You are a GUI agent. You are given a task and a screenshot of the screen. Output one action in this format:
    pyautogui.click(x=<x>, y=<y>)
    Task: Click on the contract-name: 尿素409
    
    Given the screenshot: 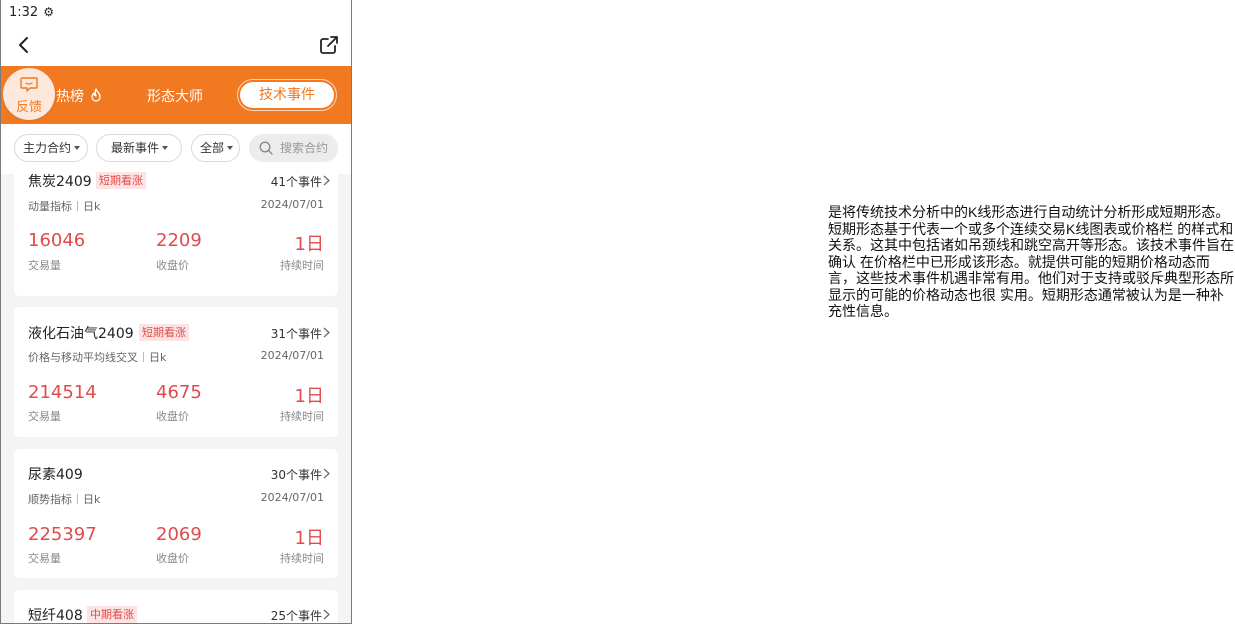 What is the action you would take?
    pyautogui.click(x=55, y=475)
    